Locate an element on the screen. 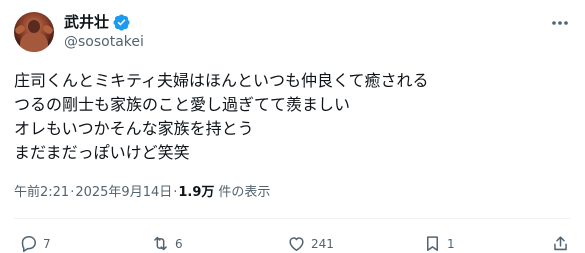 The image size is (585, 253). display-name: 武井壮 is located at coordinates (86, 22).